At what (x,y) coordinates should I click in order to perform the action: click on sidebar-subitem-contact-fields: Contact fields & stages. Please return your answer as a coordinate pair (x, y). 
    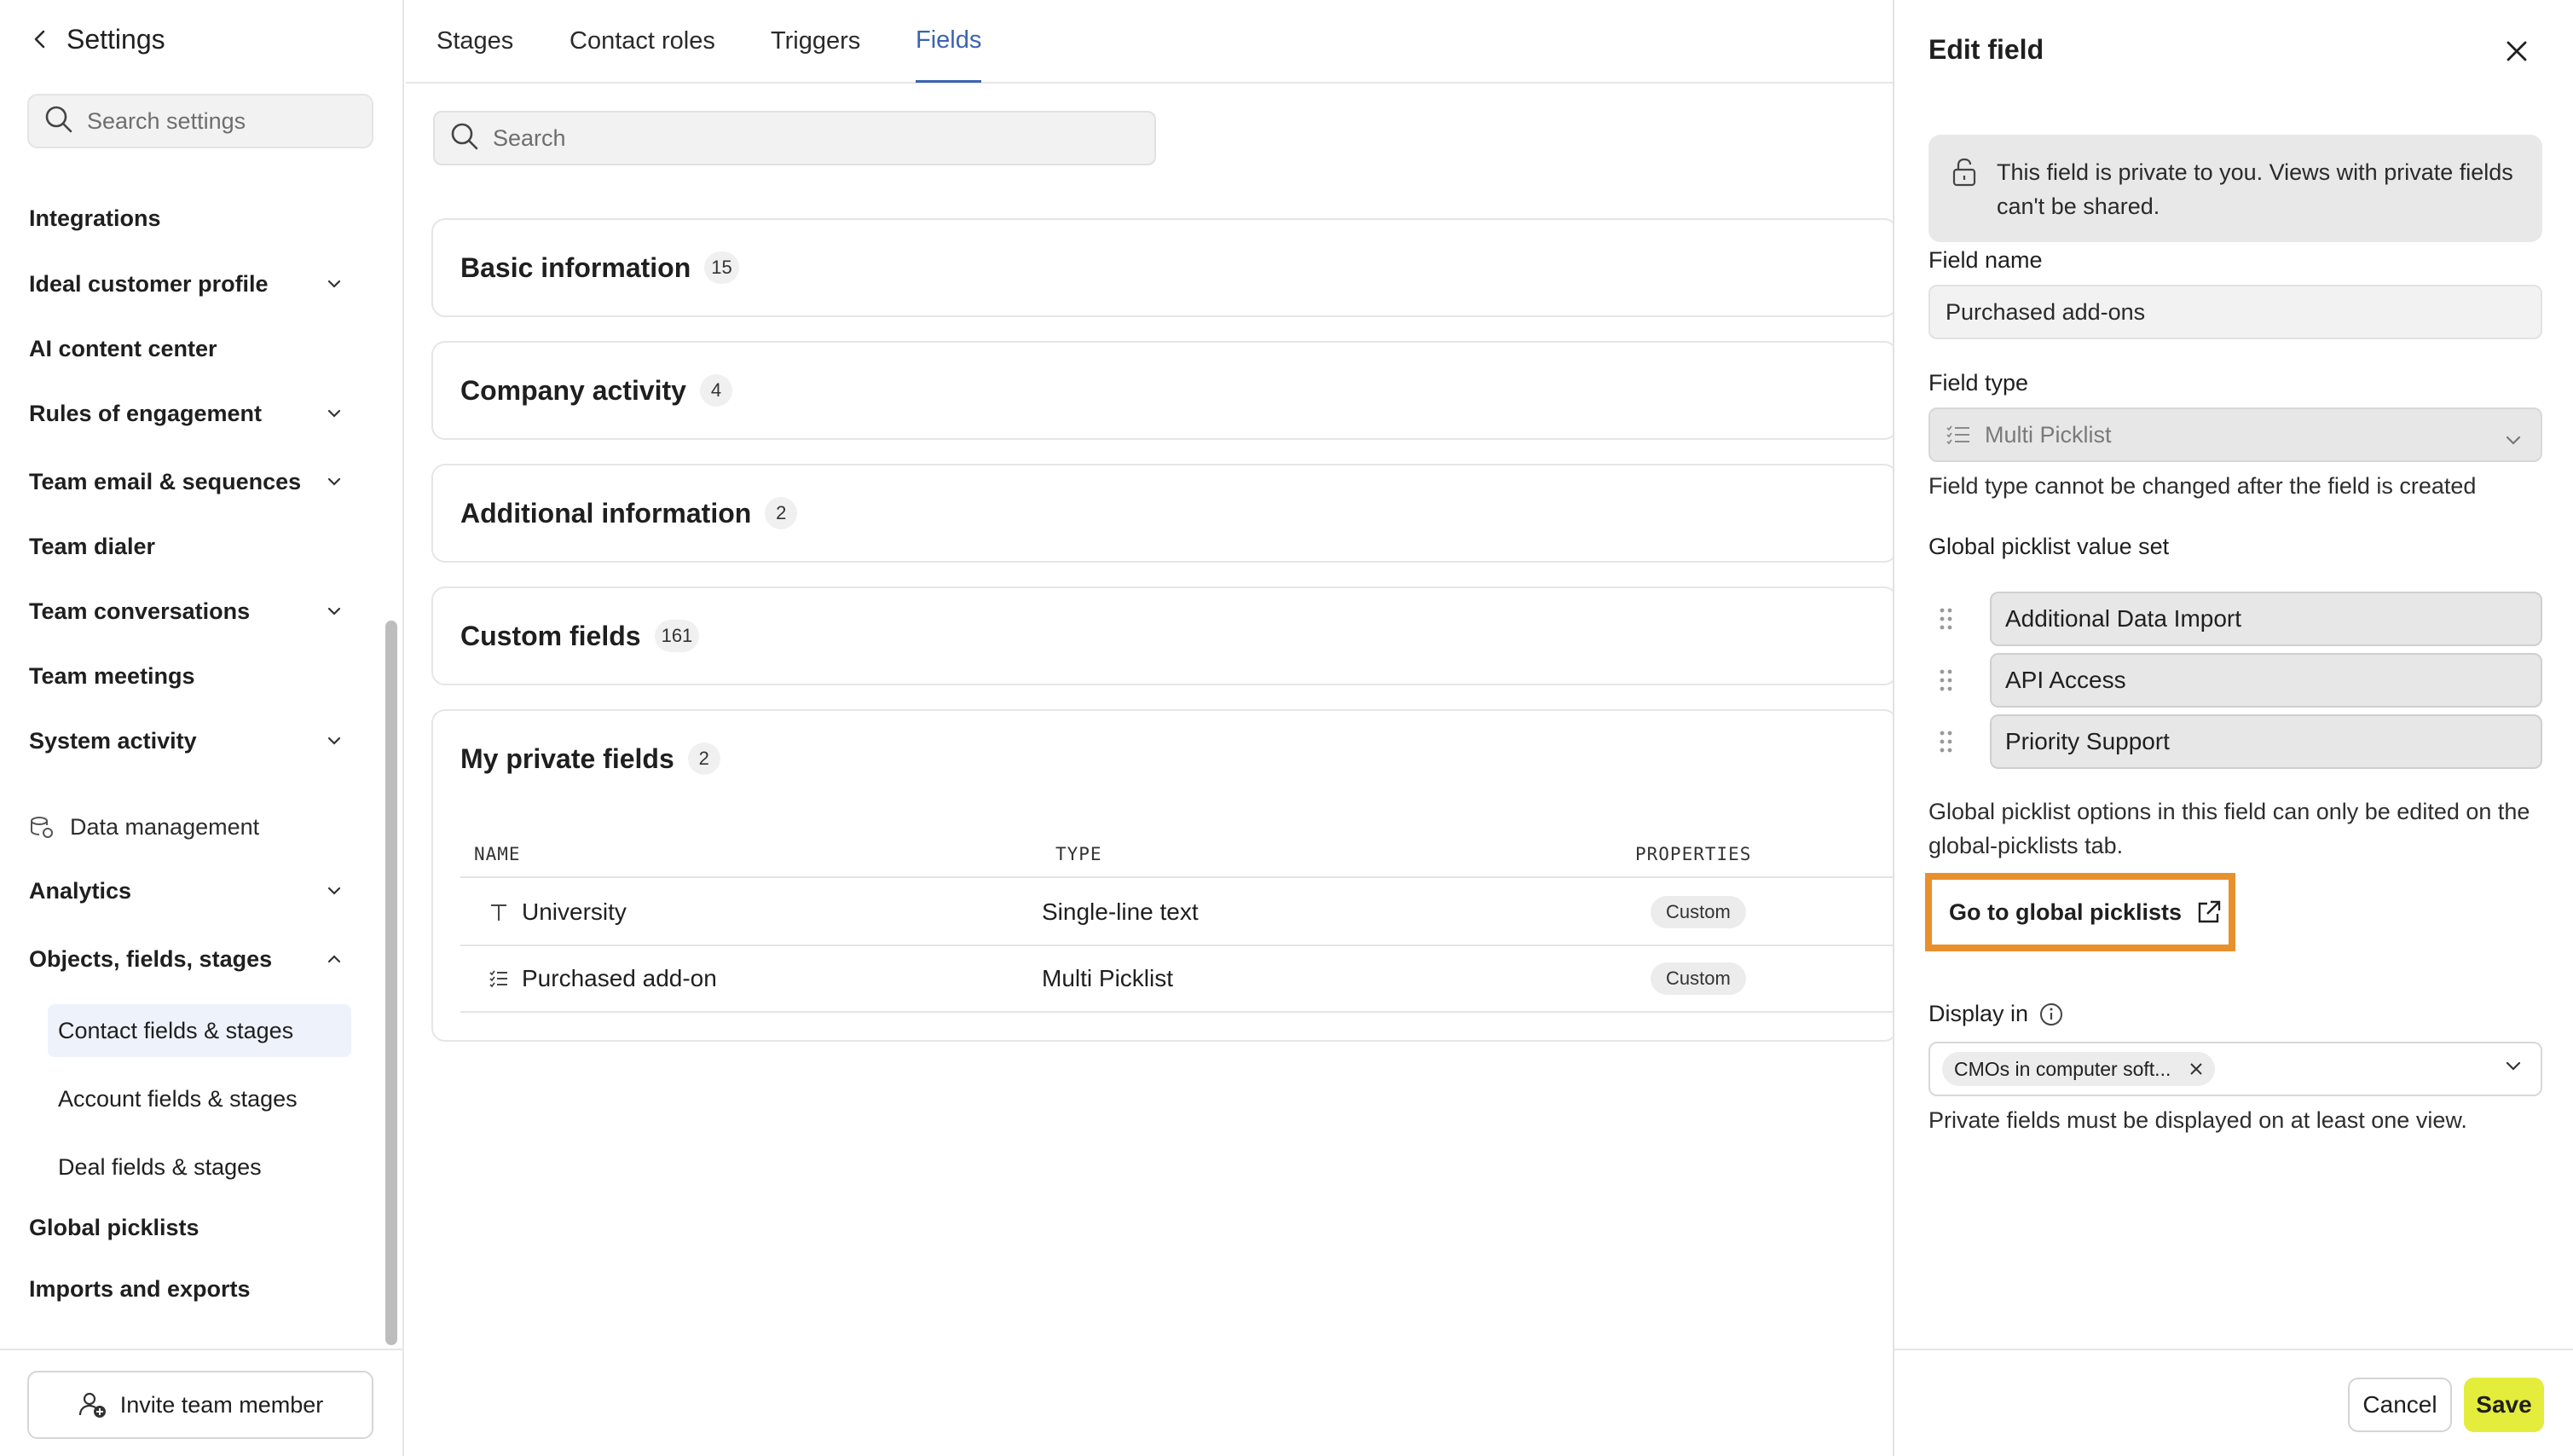
    Looking at the image, I should click on (199, 1030).